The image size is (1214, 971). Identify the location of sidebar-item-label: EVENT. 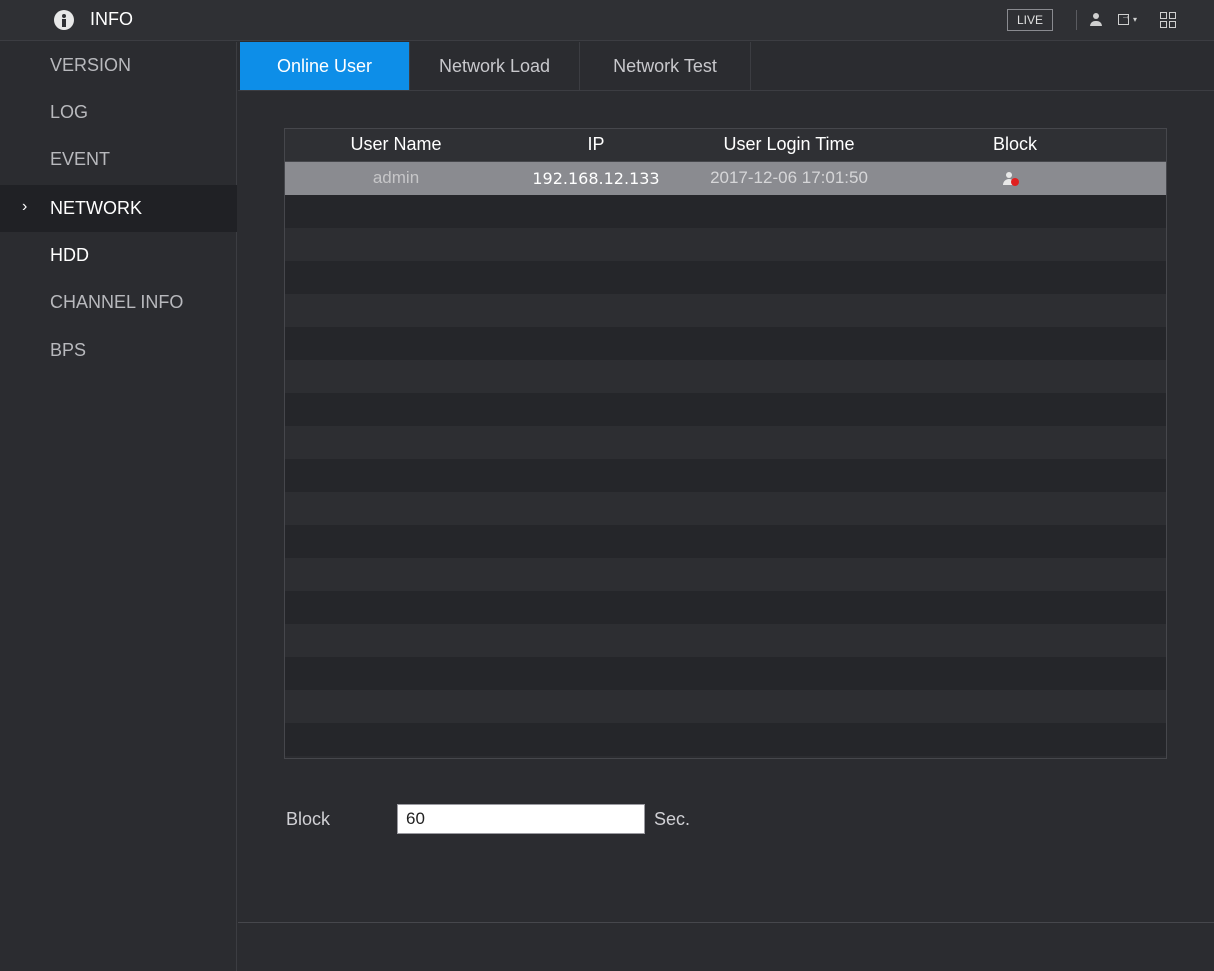
(80, 159).